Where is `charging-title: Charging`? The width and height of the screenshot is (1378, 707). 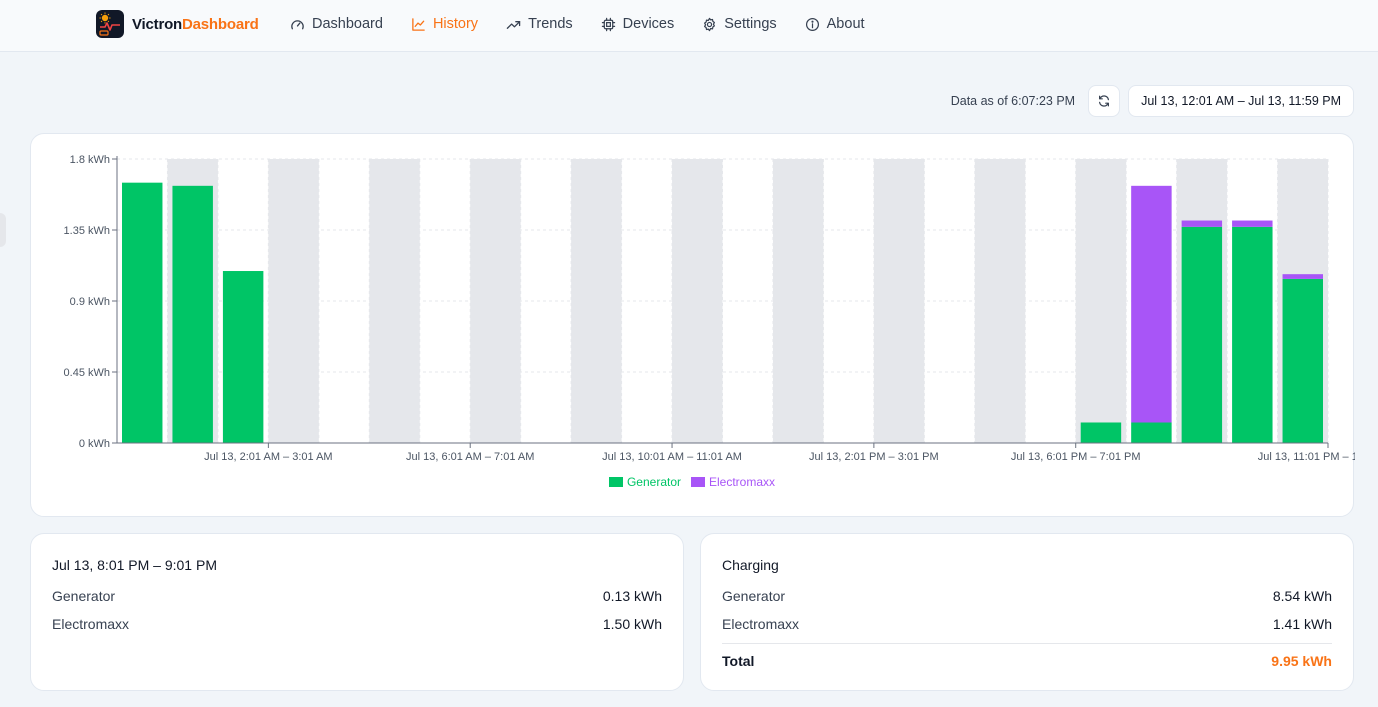
charging-title: Charging is located at coordinates (750, 565).